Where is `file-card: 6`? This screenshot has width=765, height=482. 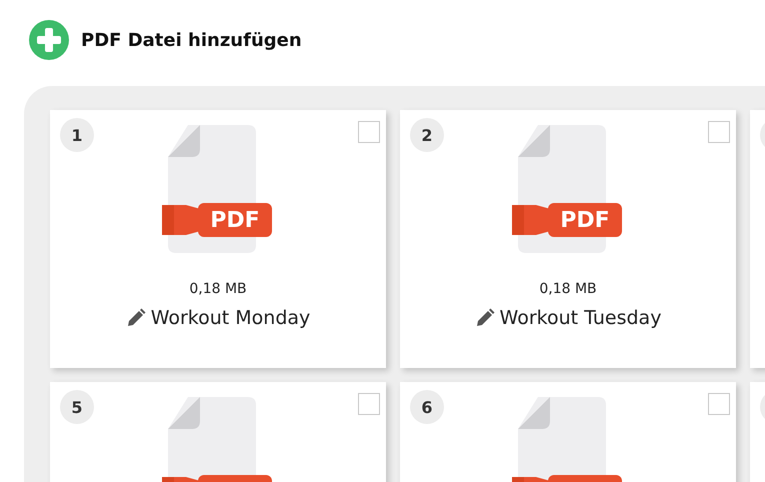 file-card: 6 is located at coordinates (568, 432).